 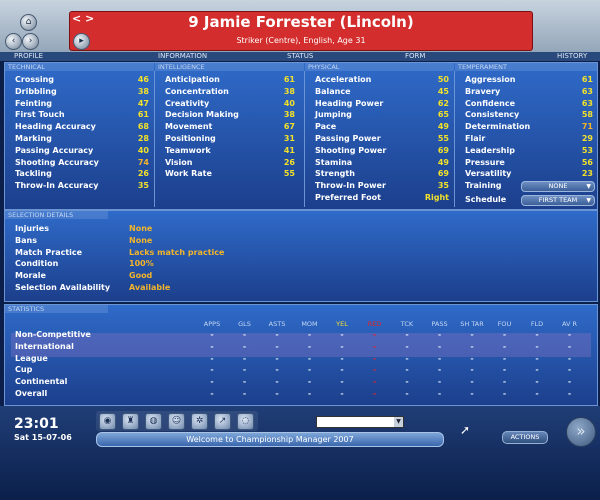 I want to click on attribute-value: 58, so click(x=587, y=115).